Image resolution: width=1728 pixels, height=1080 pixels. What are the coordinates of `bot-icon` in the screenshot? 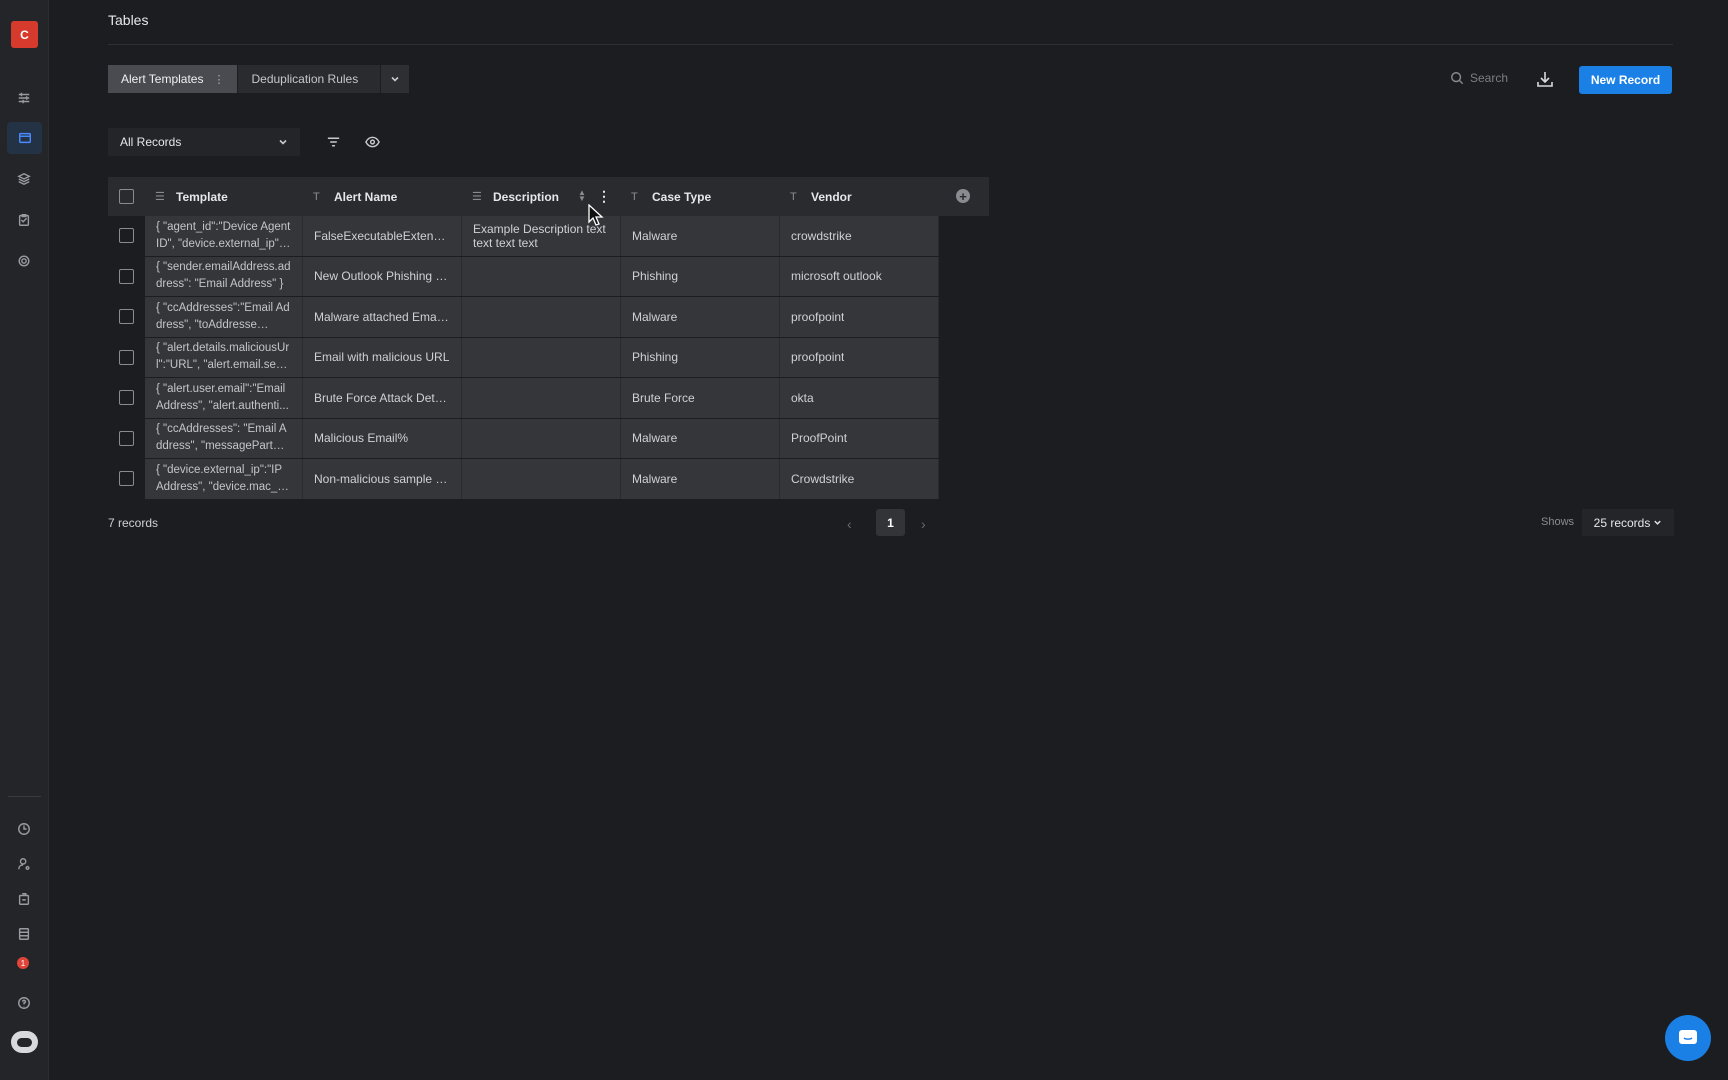 It's located at (24, 1042).